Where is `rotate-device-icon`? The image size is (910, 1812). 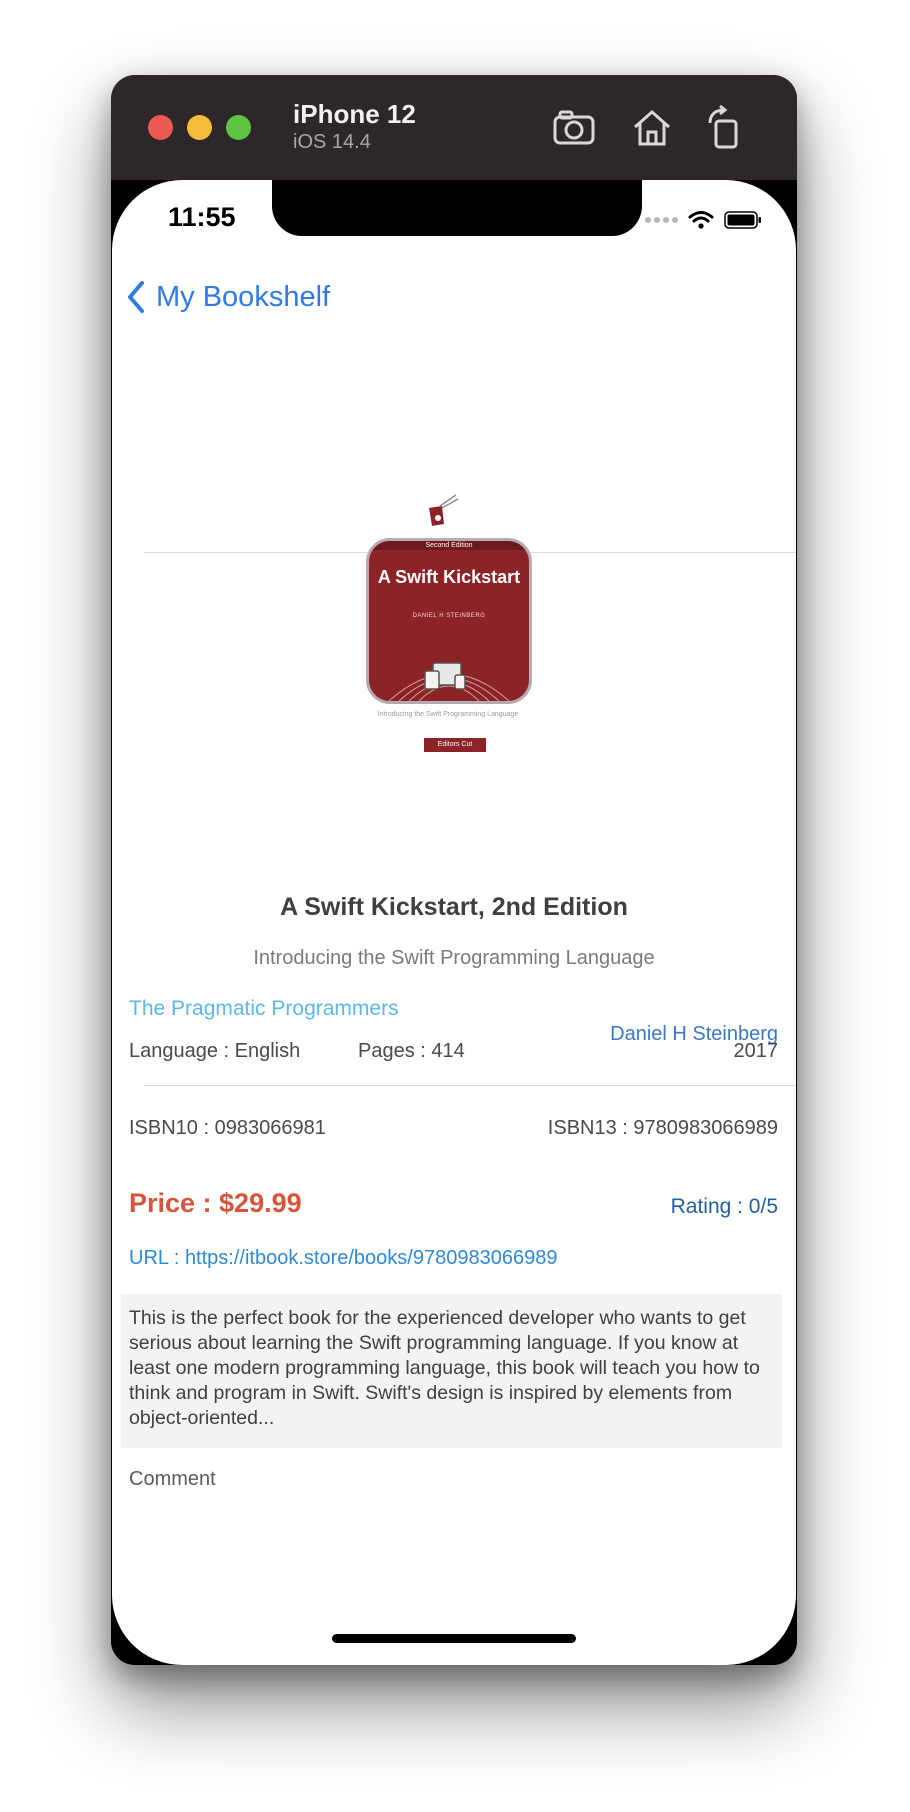
rotate-device-icon is located at coordinates (726, 128).